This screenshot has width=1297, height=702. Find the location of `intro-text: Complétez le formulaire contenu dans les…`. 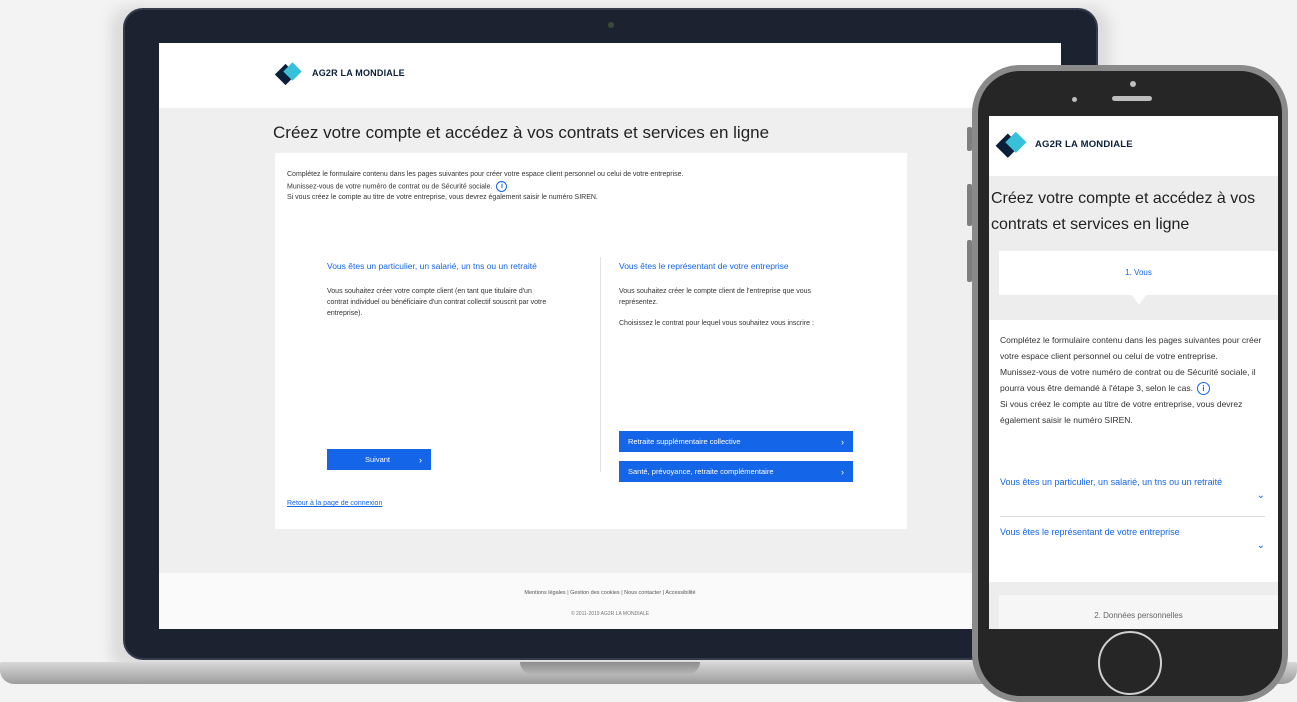

intro-text: Complétez le formulaire contenu dans les… is located at coordinates (574, 186).